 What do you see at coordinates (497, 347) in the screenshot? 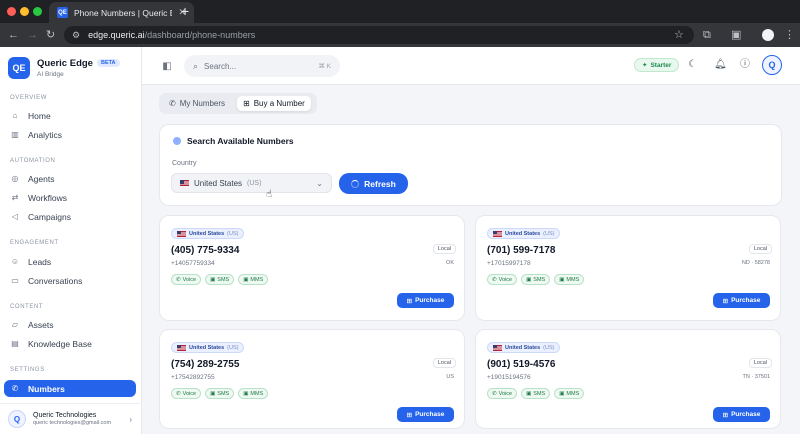
I see `us-flag-icon` at bounding box center [497, 347].